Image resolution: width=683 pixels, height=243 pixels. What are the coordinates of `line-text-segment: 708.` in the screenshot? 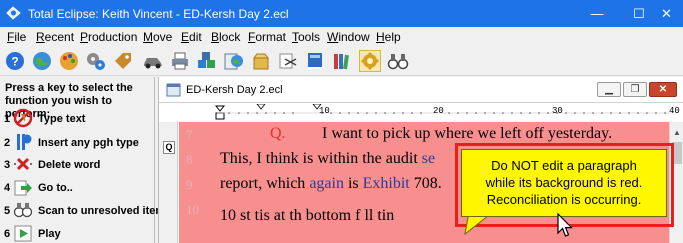 It's located at (425, 183).